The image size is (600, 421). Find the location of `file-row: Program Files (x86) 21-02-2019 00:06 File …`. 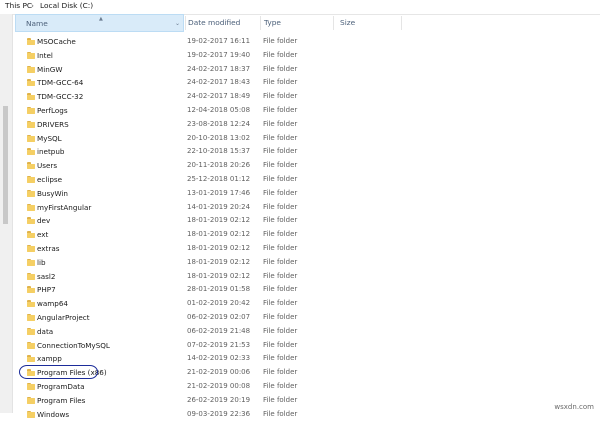

file-row: Program Files (x86) 21-02-2019 00:06 File … is located at coordinates (302, 373).